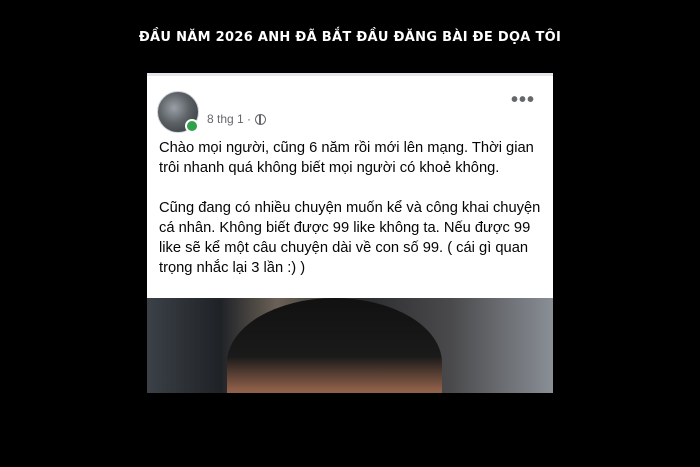 This screenshot has height=467, width=700. What do you see at coordinates (350, 74) in the screenshot?
I see `card-divider` at bounding box center [350, 74].